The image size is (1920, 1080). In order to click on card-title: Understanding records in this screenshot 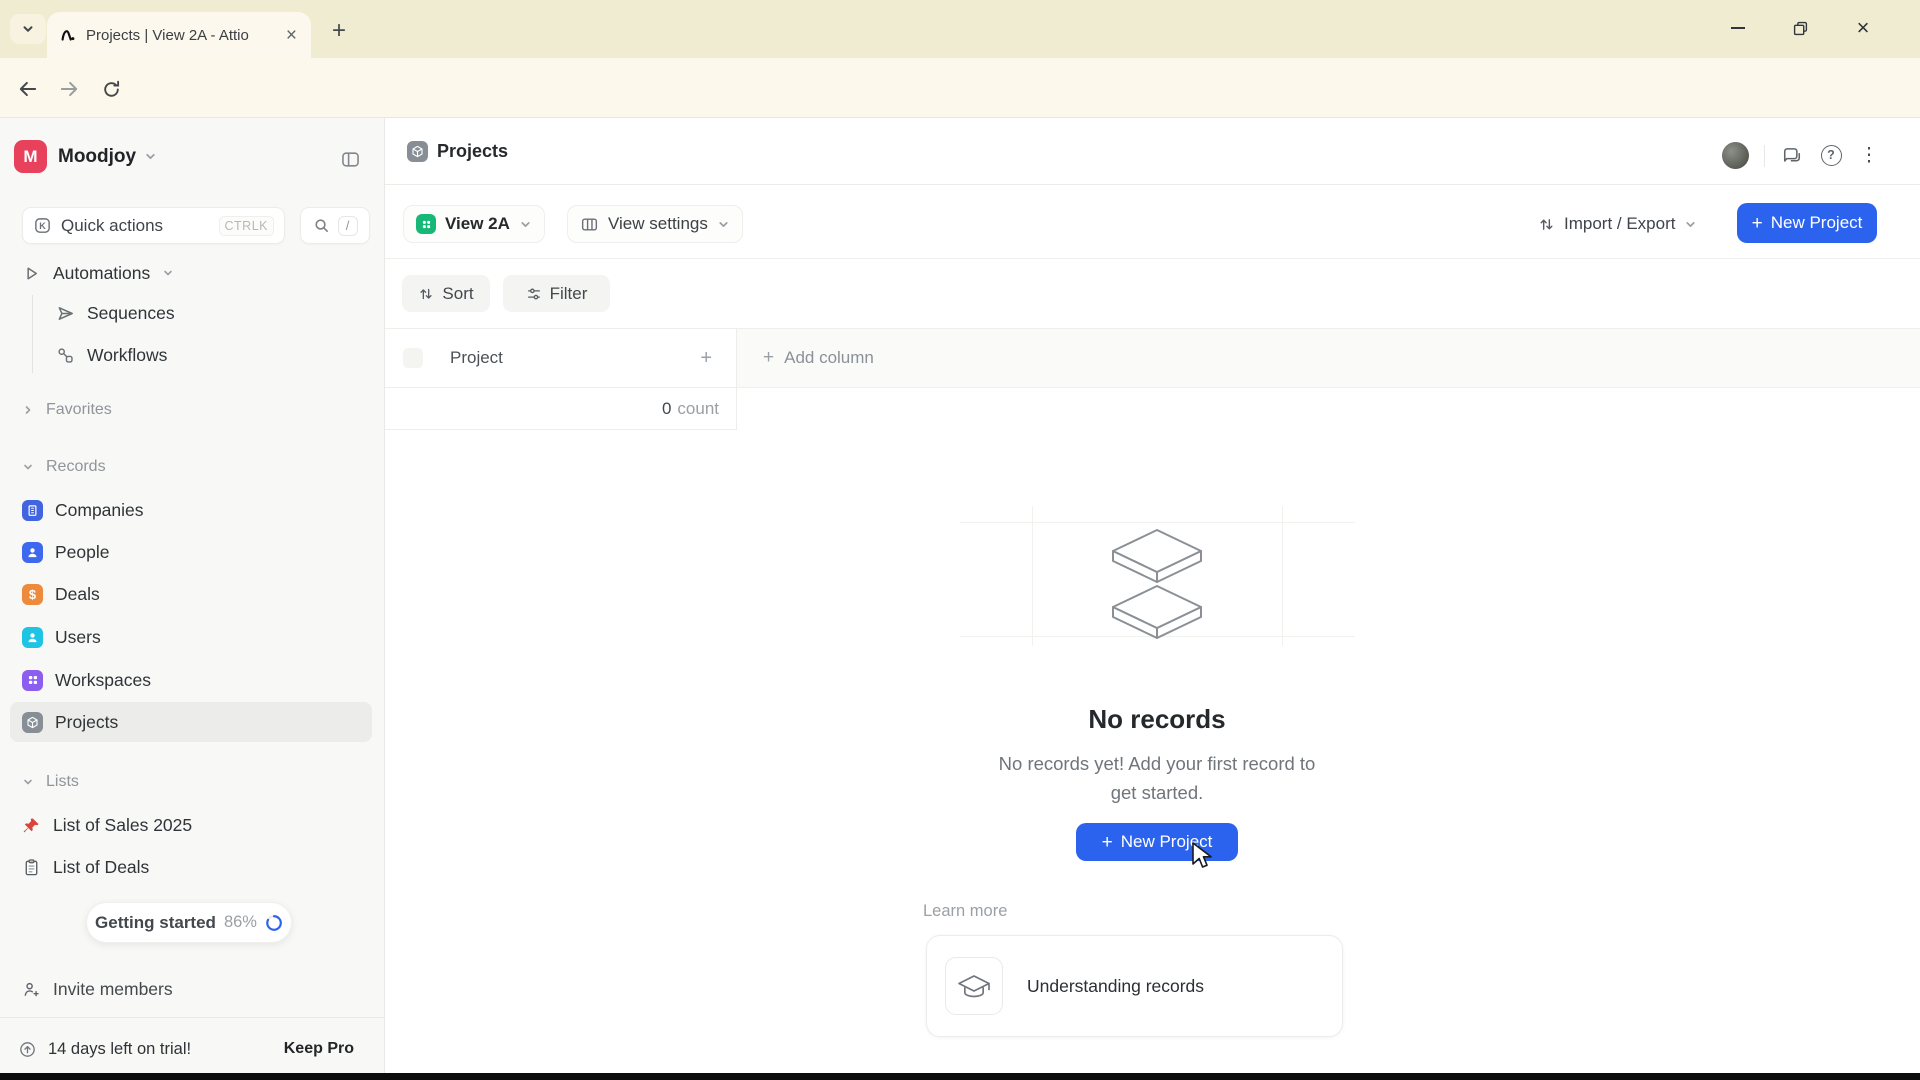, I will do `click(1116, 985)`.